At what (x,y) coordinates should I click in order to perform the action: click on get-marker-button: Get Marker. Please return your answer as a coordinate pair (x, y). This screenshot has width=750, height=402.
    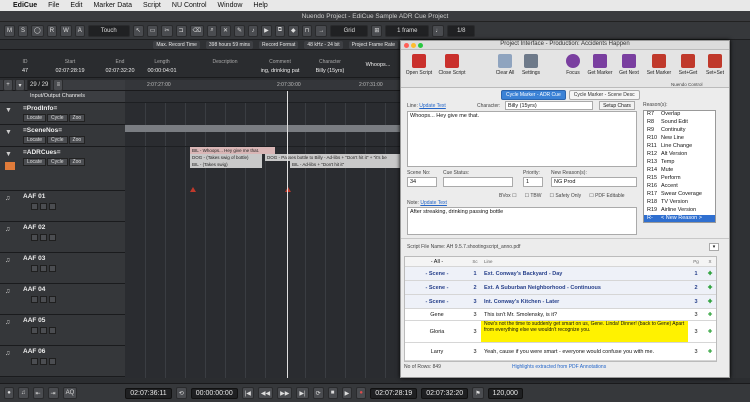
    Looking at the image, I should click on (600, 65).